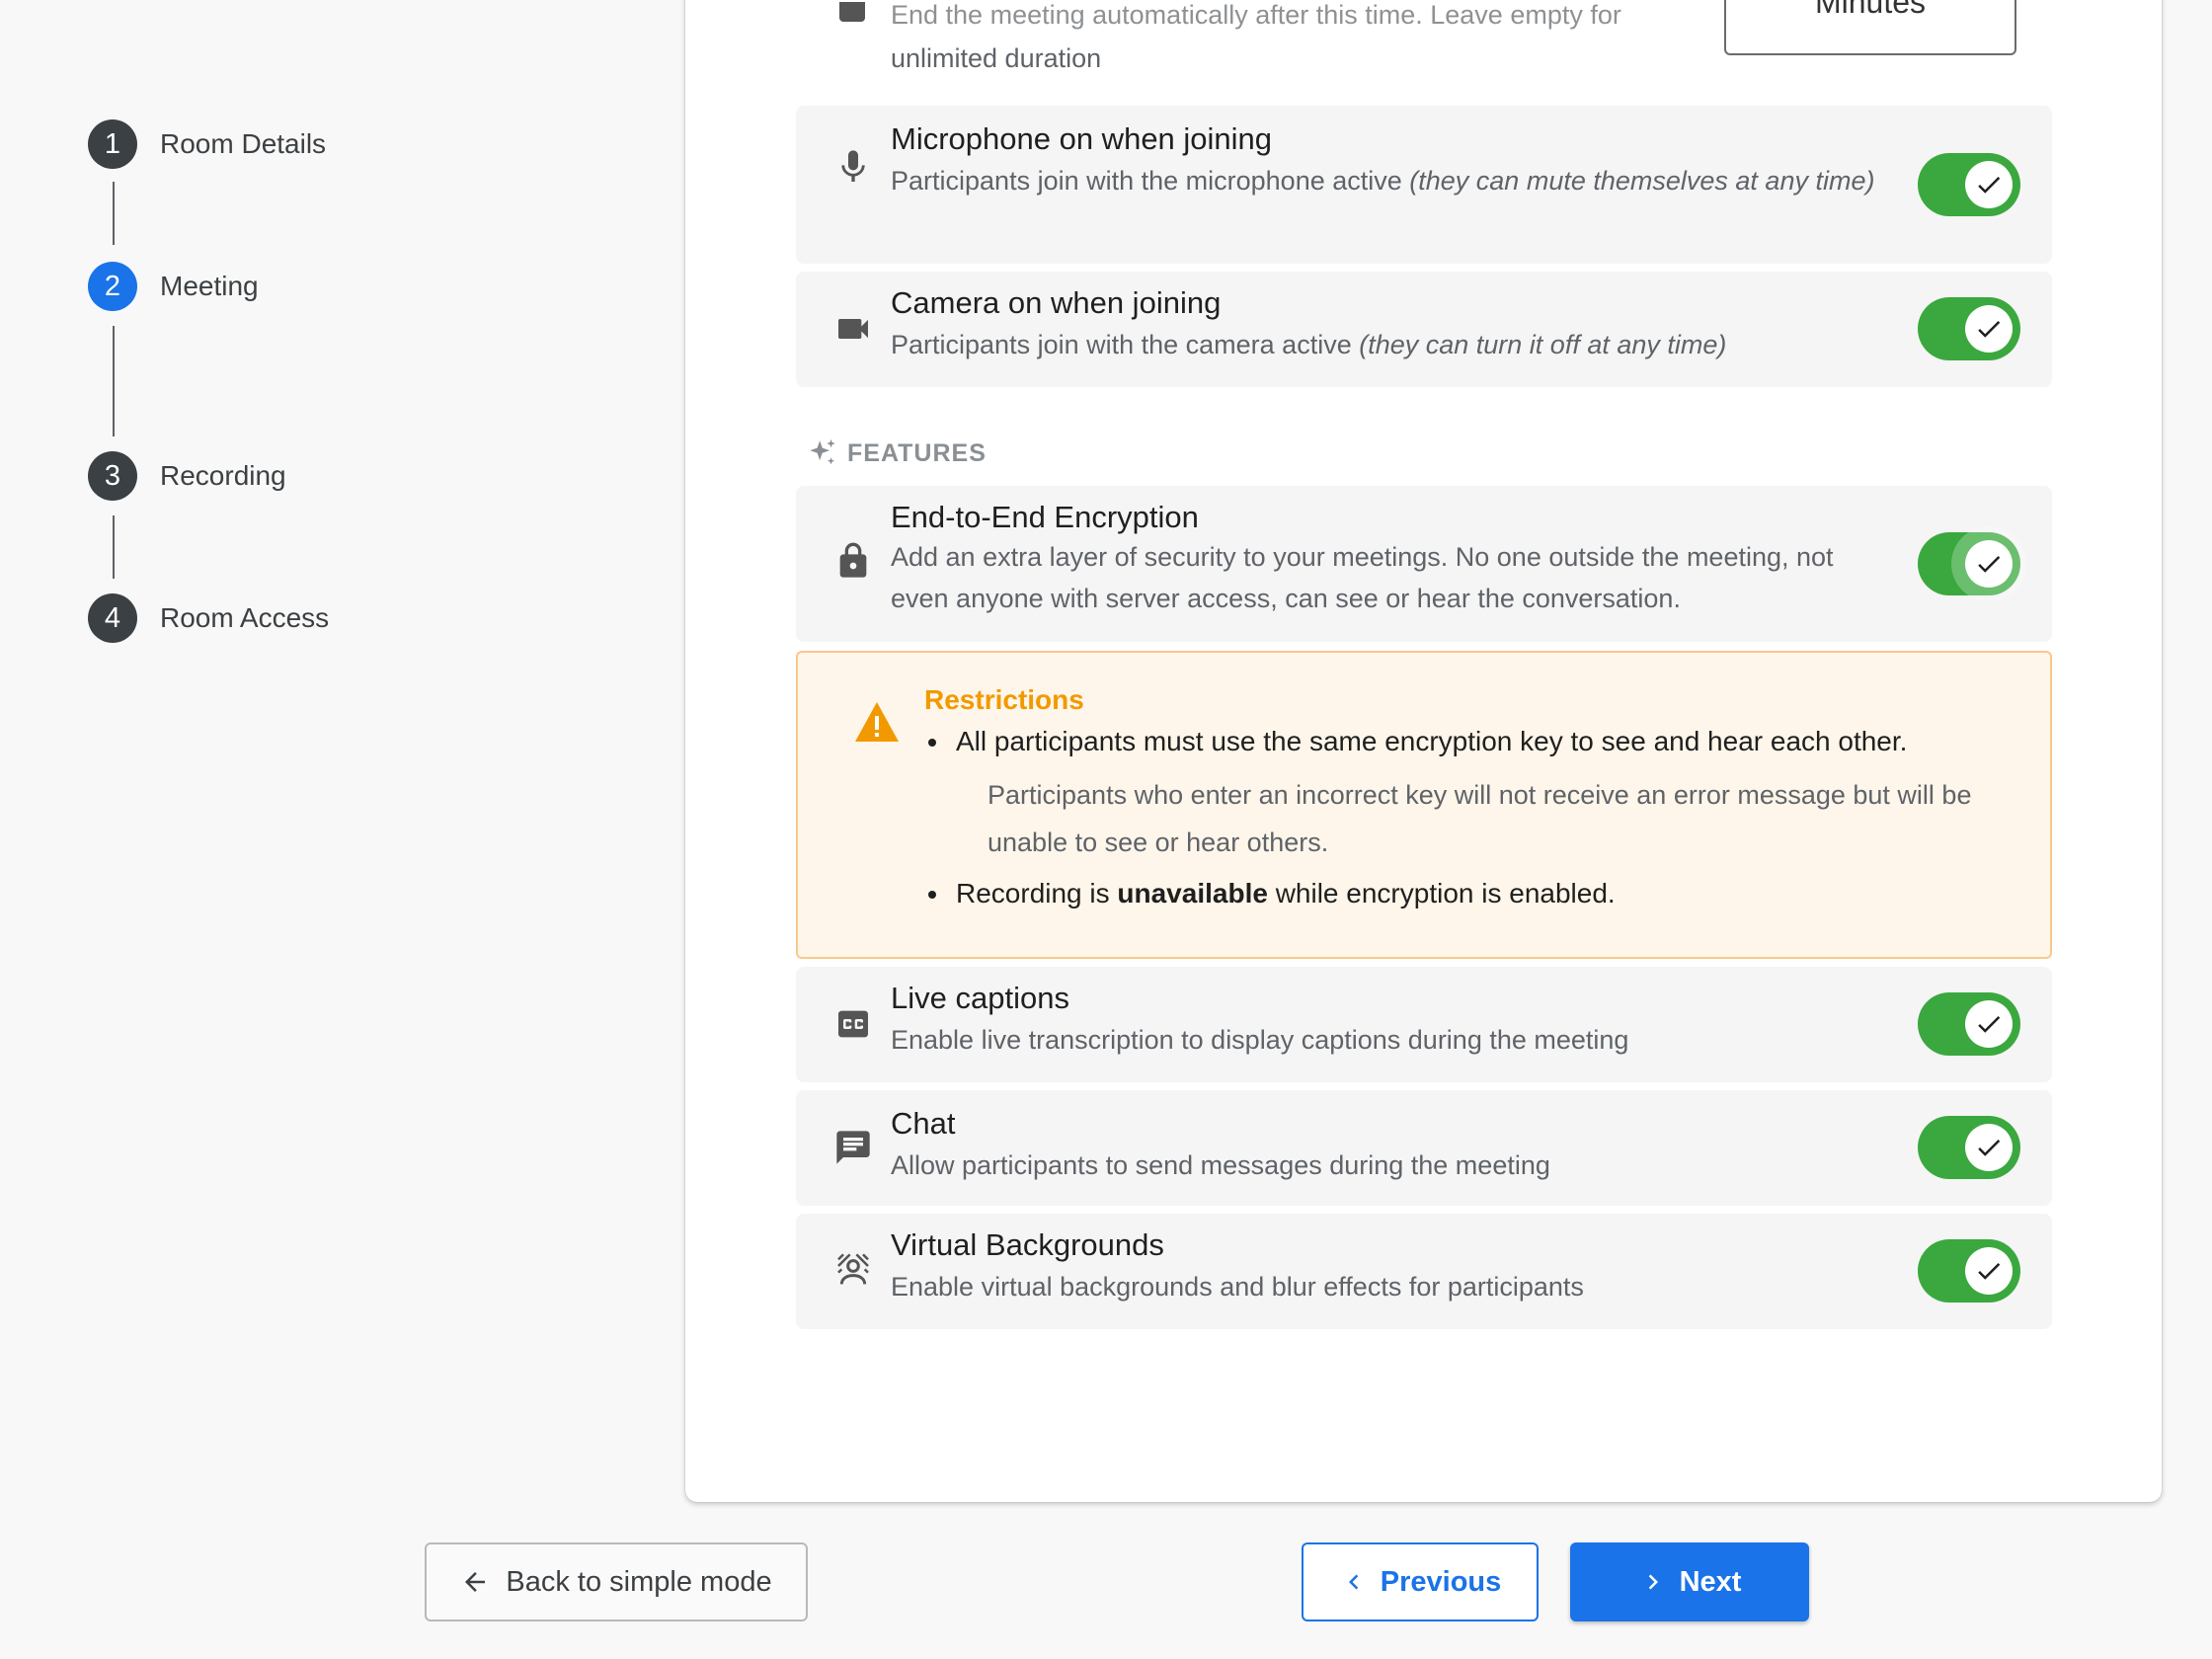  I want to click on step-label: Room Access, so click(245, 617).